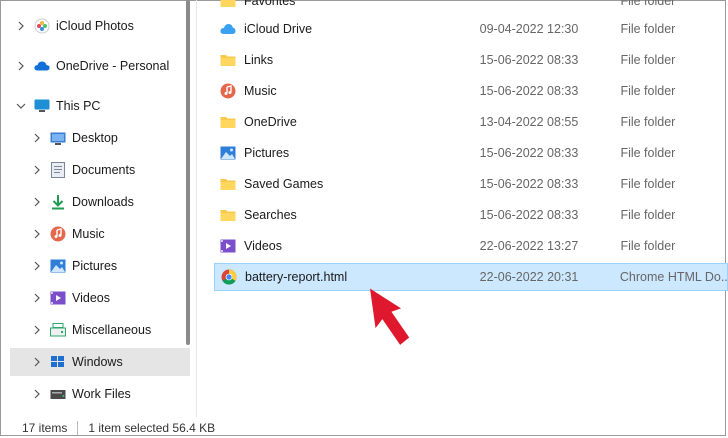 This screenshot has width=728, height=438. I want to click on sidebar-item-downloads: Downloads, so click(100, 202).